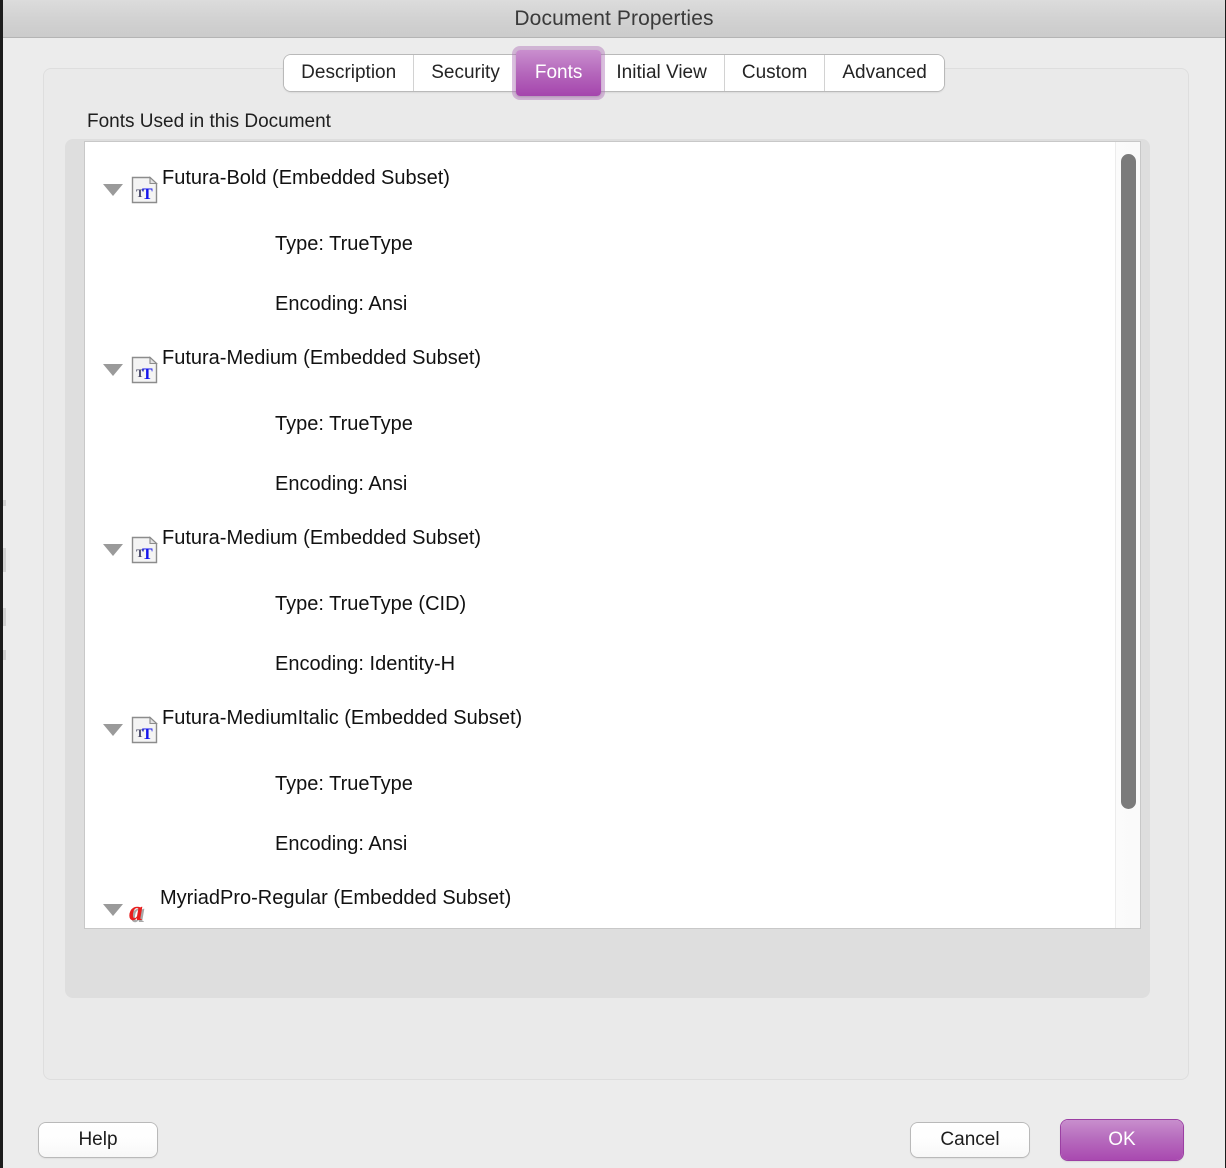 This screenshot has height=1168, width=1226. Describe the element at coordinates (1128, 481) in the screenshot. I see `vertical-scrollbar-thumb` at that location.